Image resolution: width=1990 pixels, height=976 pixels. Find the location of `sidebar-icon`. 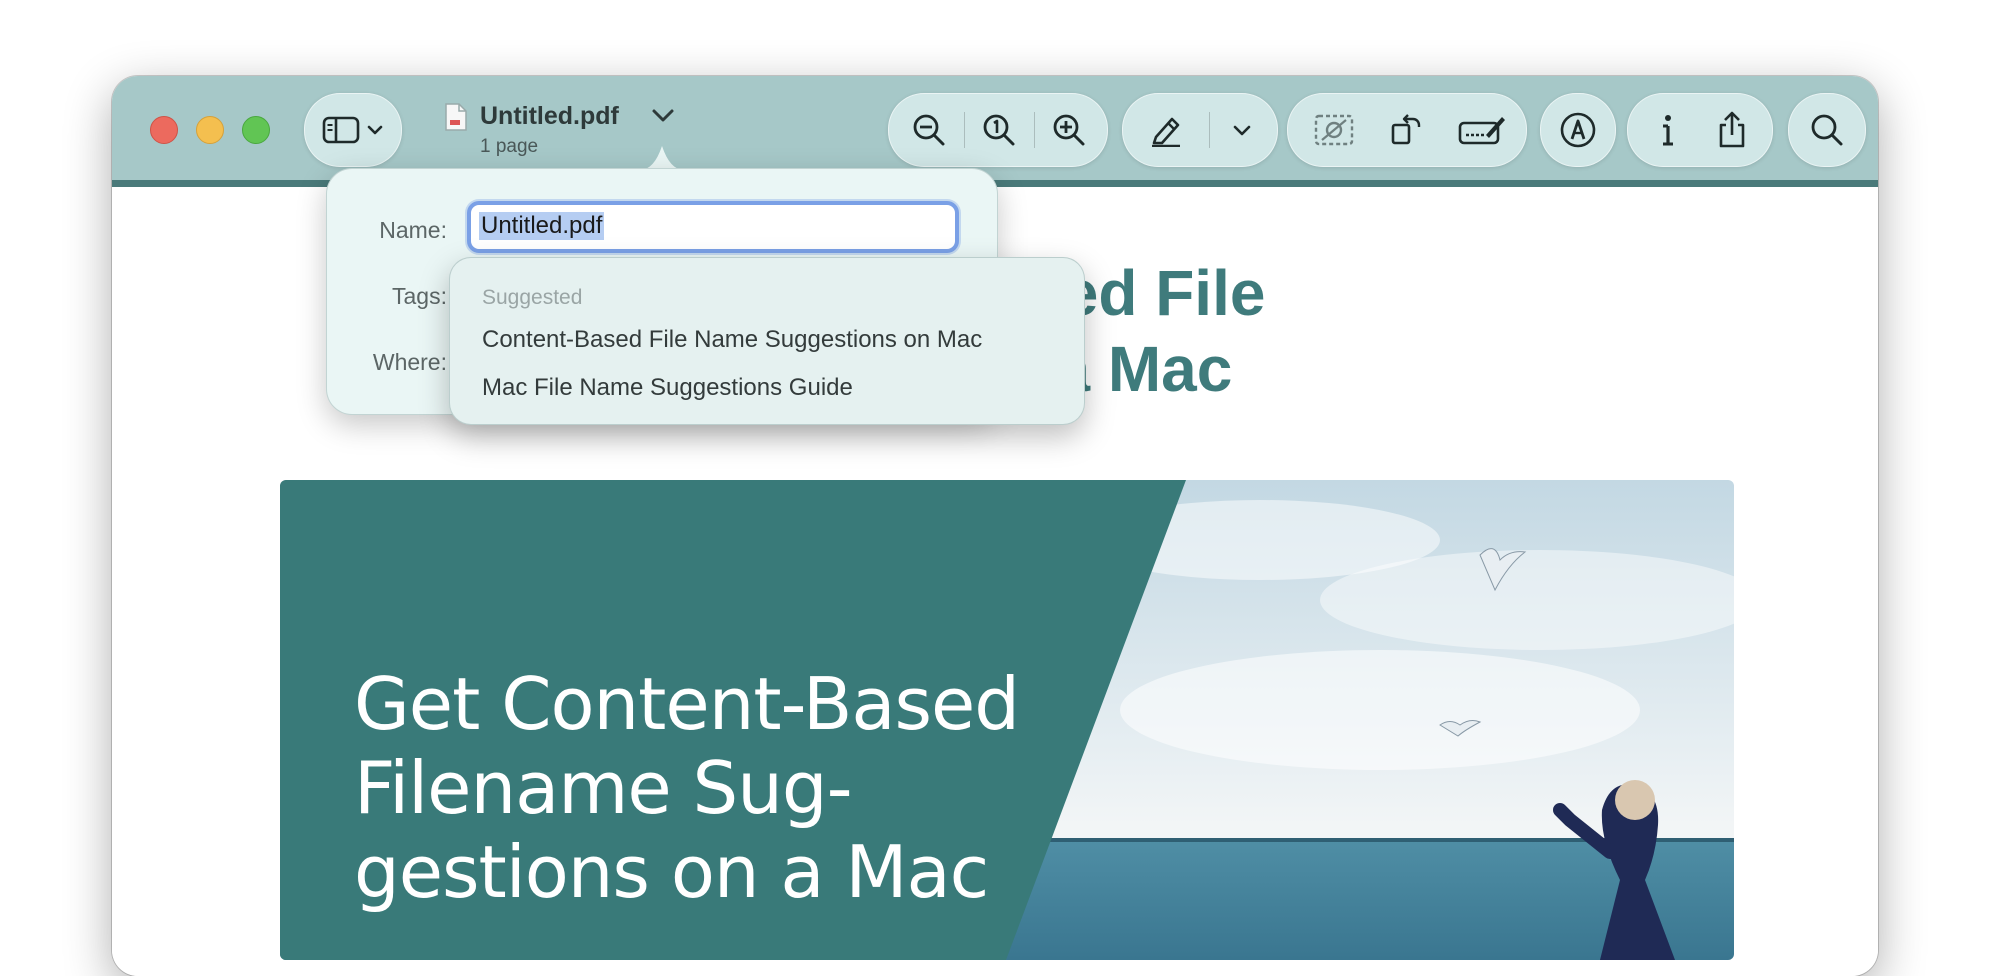

sidebar-icon is located at coordinates (341, 130).